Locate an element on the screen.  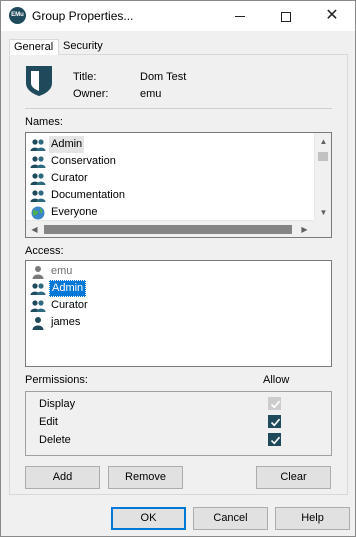
title-bar: EMu Group Properties... ✕ is located at coordinates (178, 16).